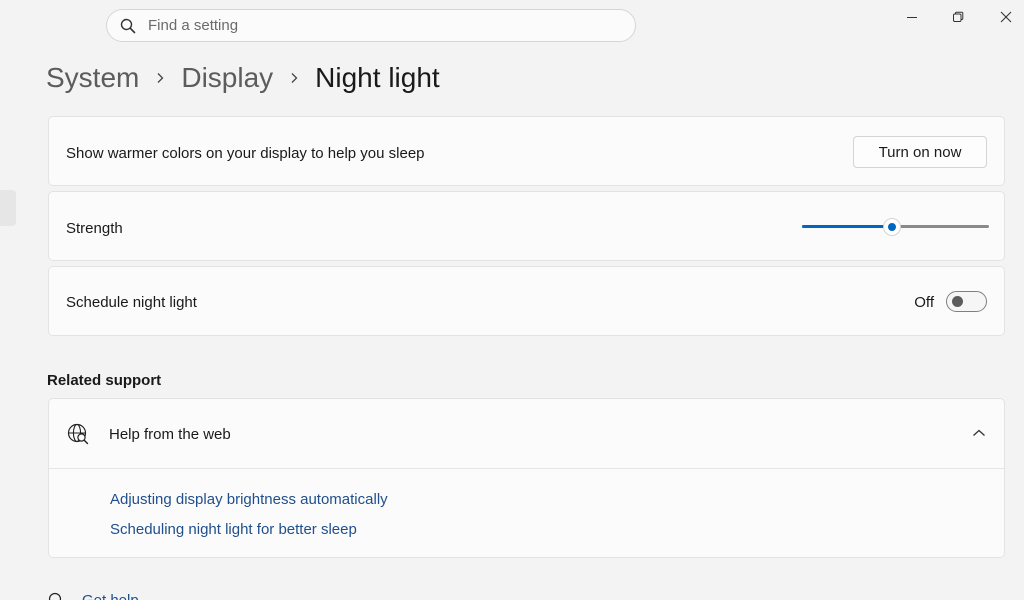 This screenshot has width=1024, height=600. What do you see at coordinates (377, 77) in the screenshot?
I see `page-title: Night light` at bounding box center [377, 77].